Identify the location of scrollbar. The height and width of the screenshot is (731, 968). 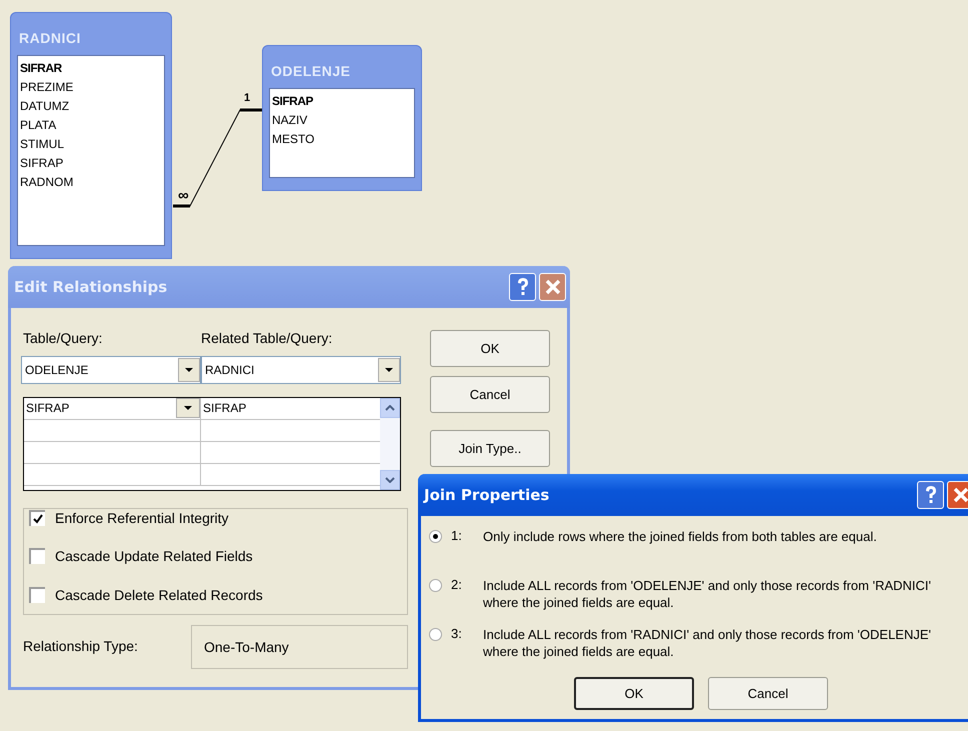
(390, 444).